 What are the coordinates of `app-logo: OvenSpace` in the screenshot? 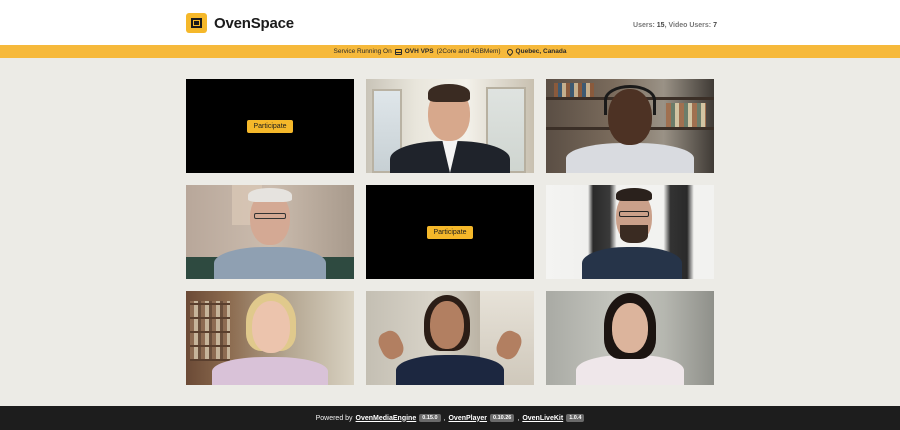 It's located at (240, 23).